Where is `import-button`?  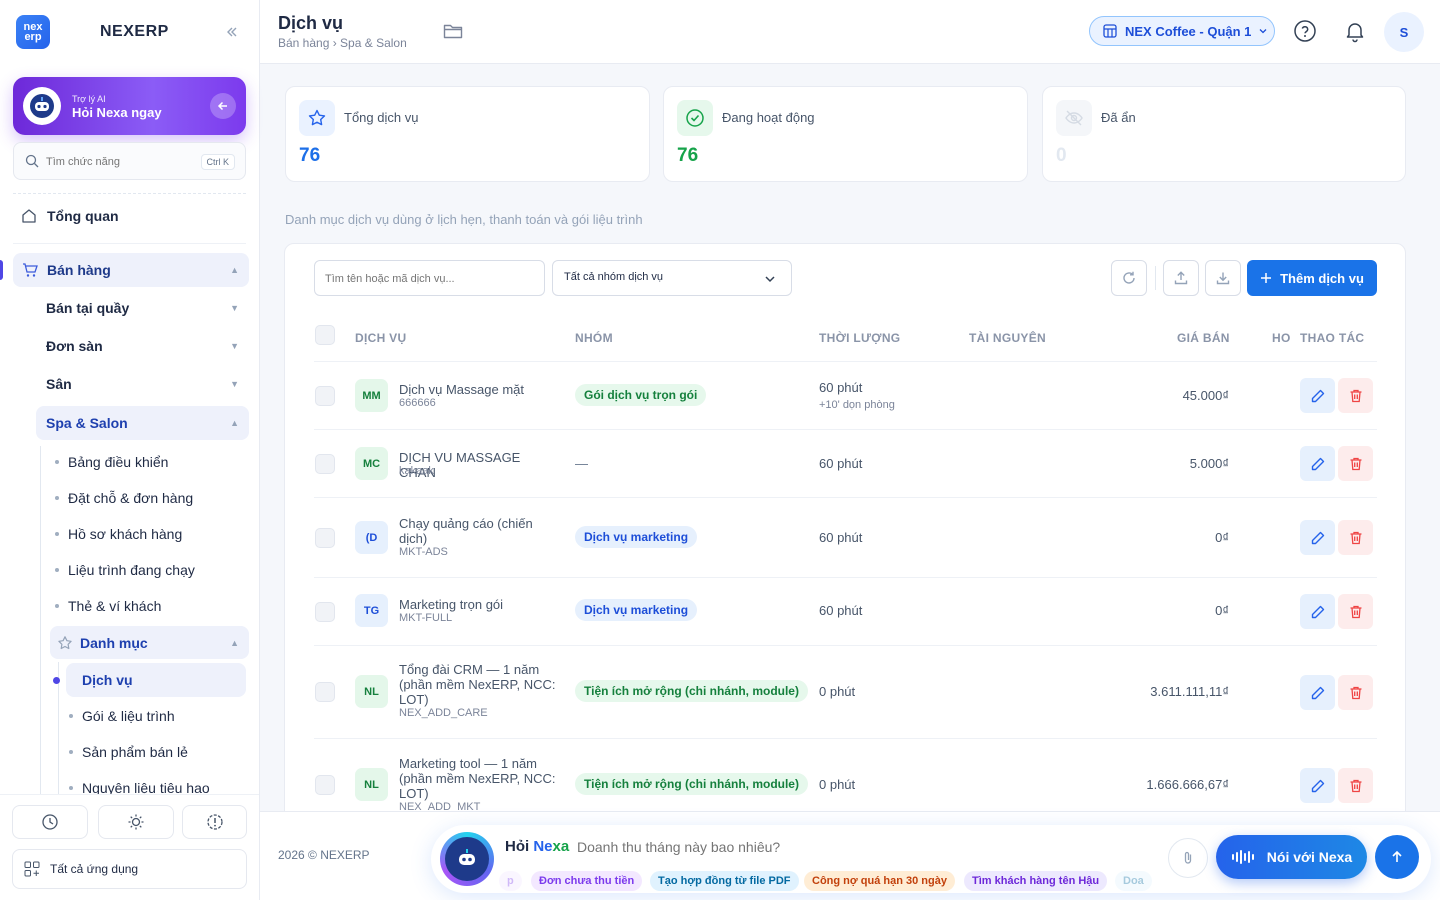
import-button is located at coordinates (1223, 278).